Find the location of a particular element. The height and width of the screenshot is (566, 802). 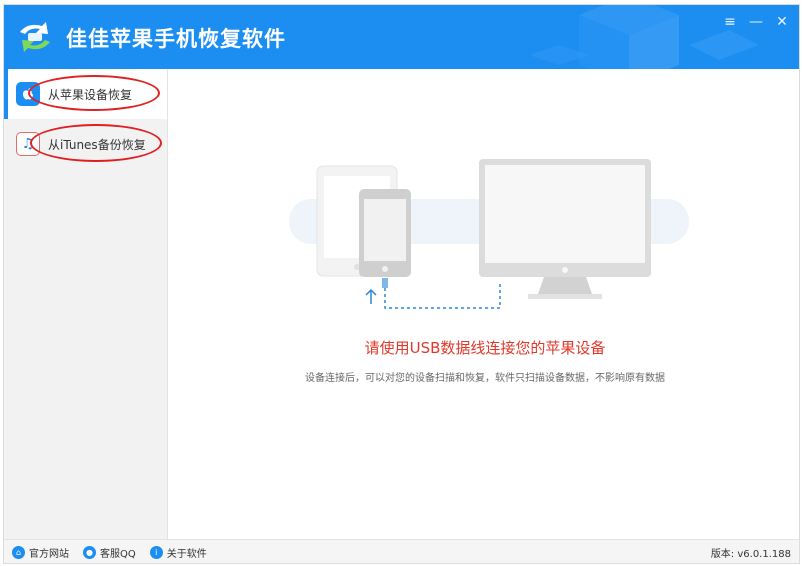

app-logo-icon is located at coordinates (35, 37).